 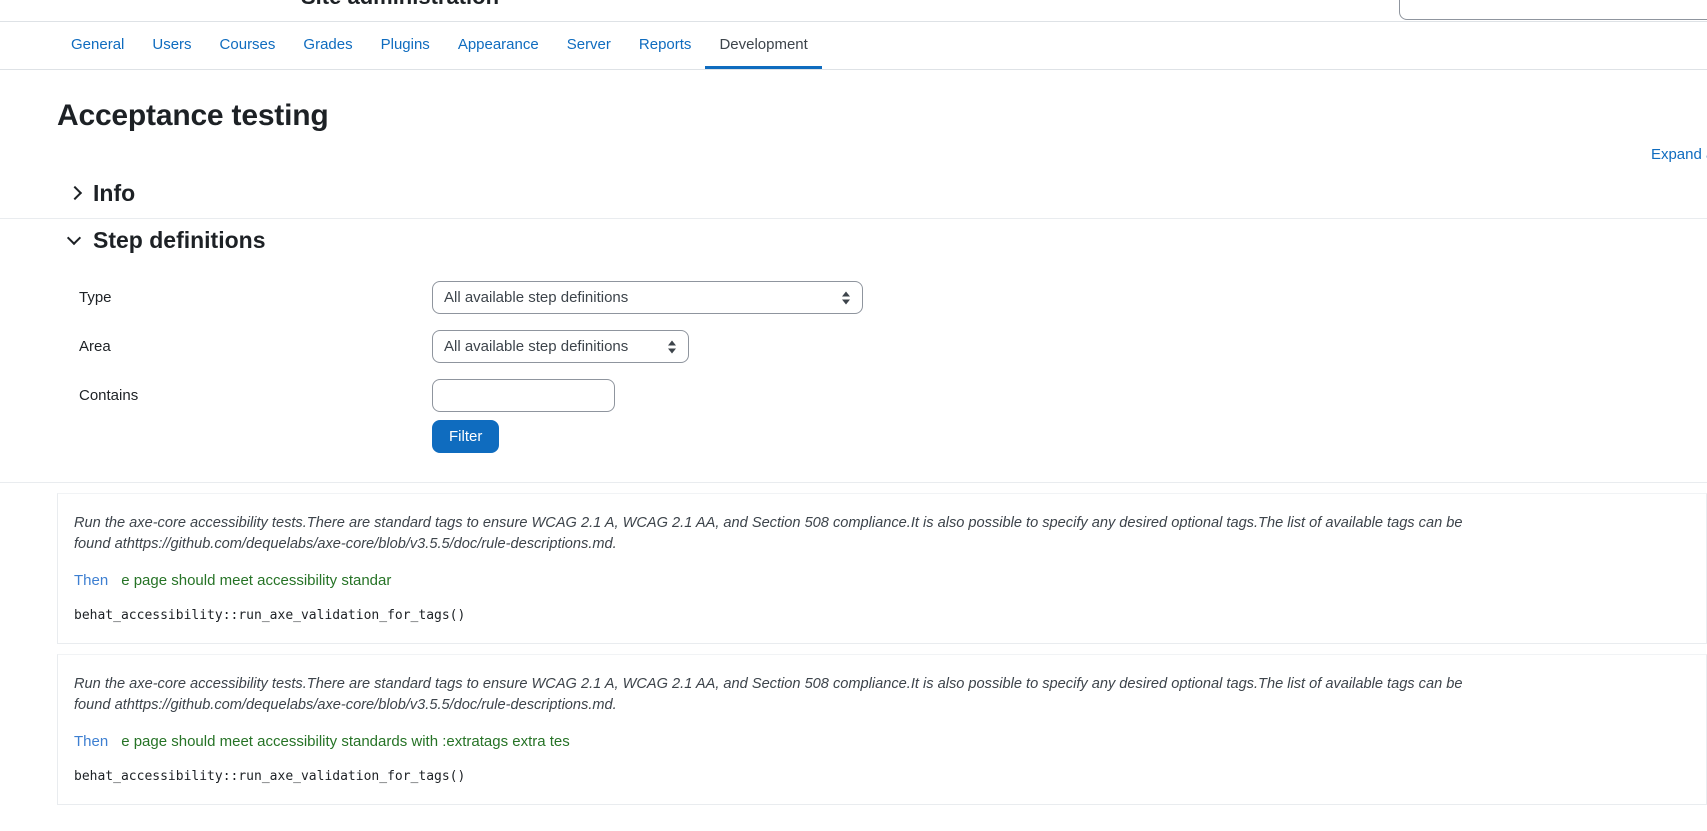 I want to click on search-input, so click(x=1553, y=10).